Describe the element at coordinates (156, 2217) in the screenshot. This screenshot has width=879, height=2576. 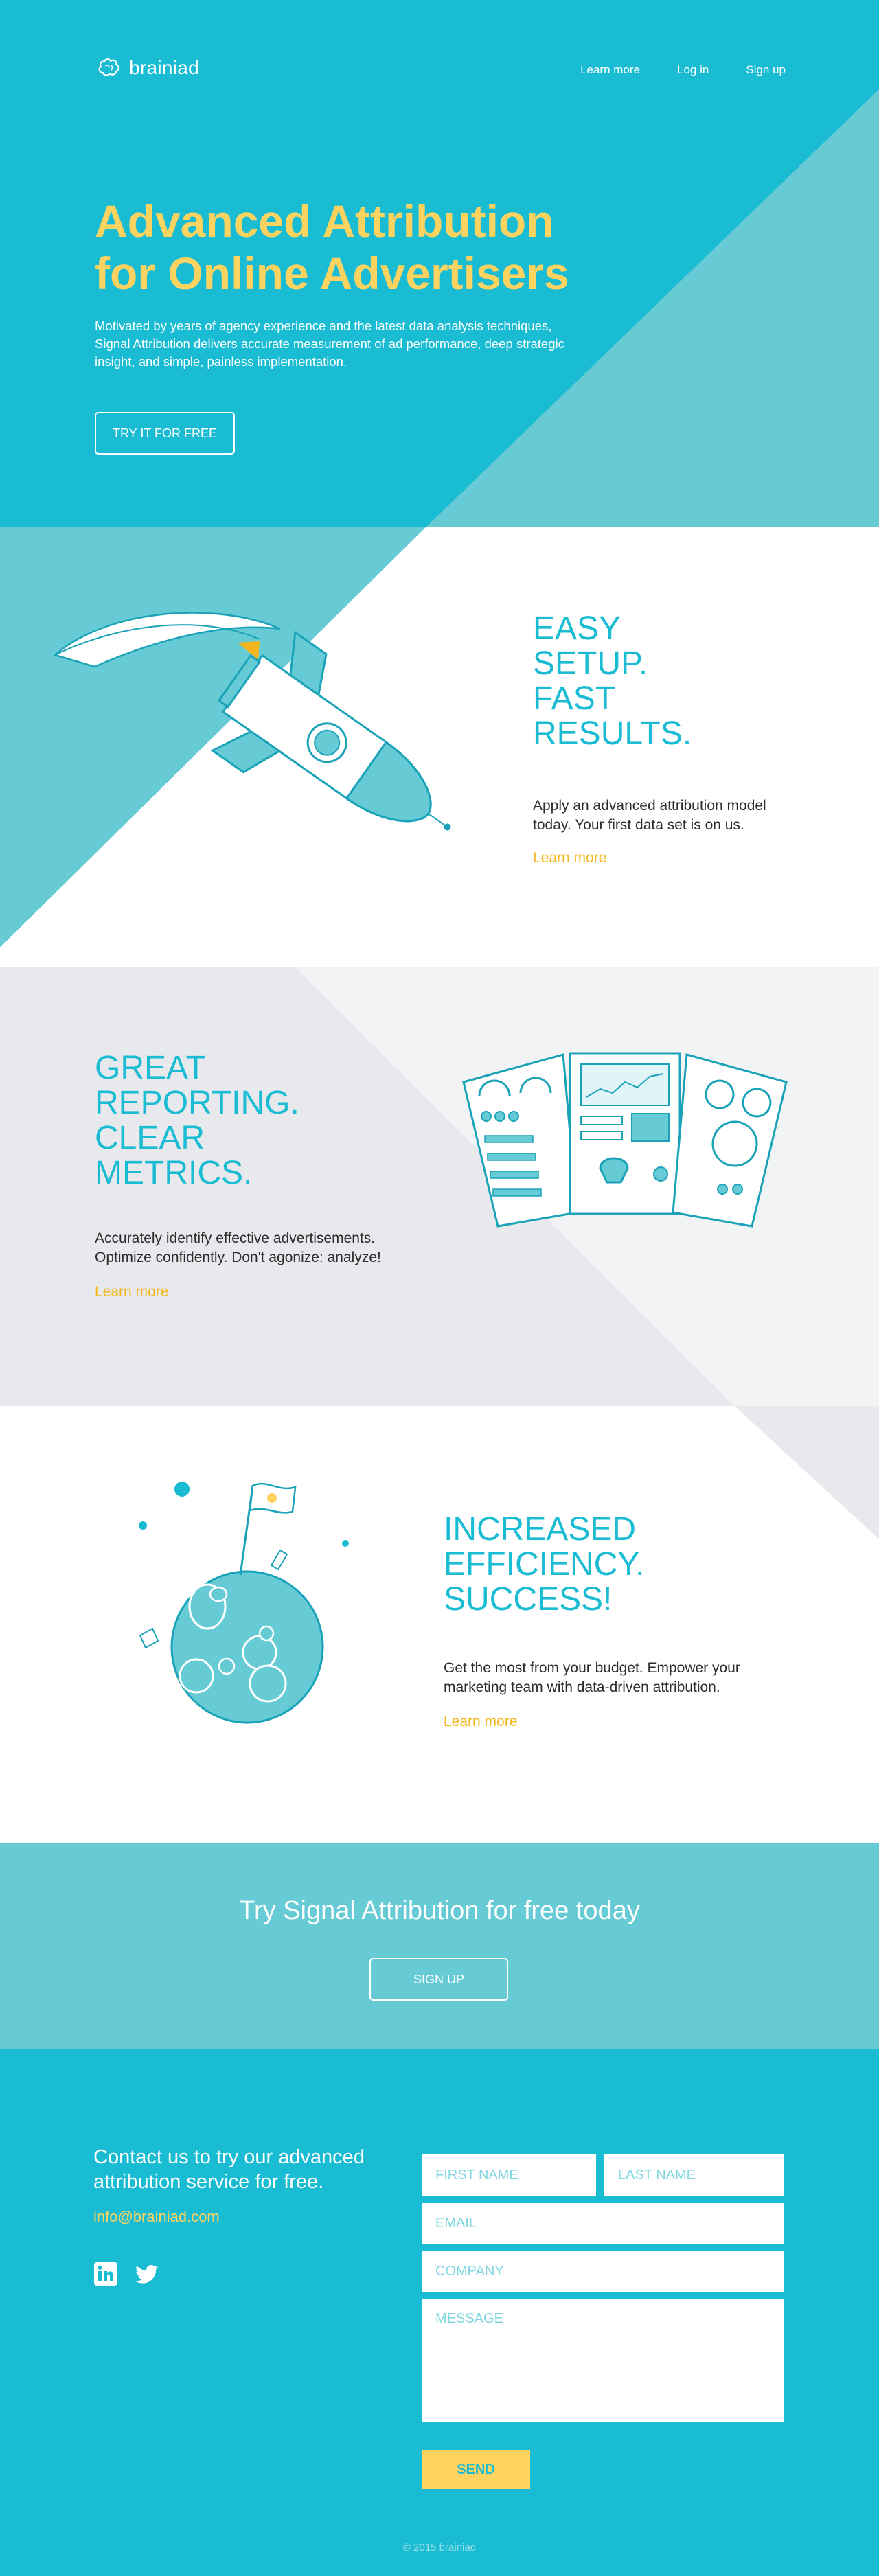
I see `contact-email-link: info@brainiad.com` at that location.